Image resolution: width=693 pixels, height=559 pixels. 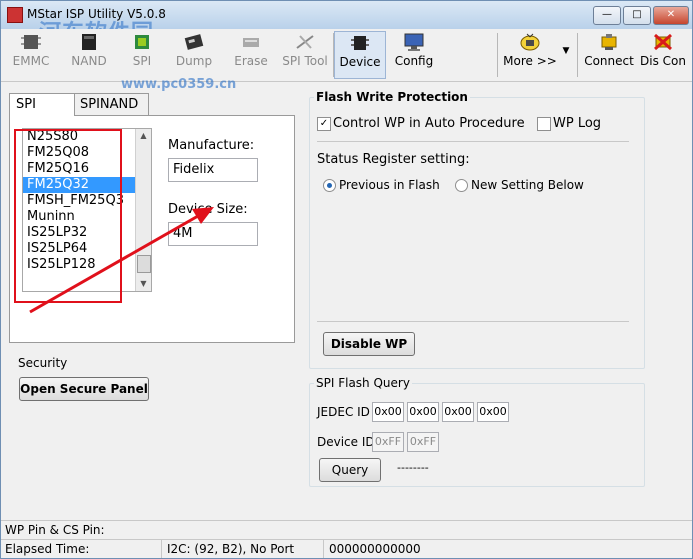 I want to click on toolbar-more-button: More >>, so click(x=530, y=54).